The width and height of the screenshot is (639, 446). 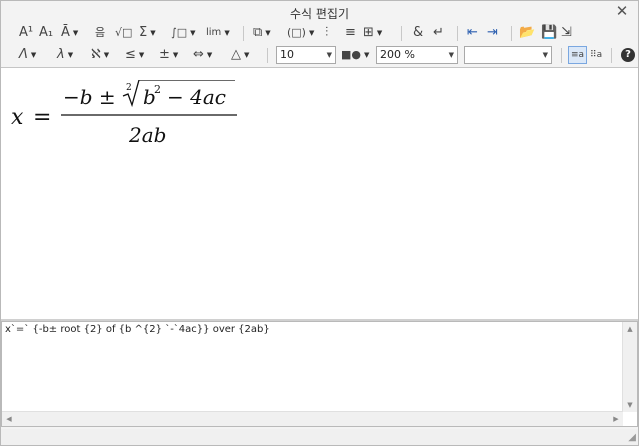 I want to click on integral-button: ∫□ ▼, so click(x=183, y=33).